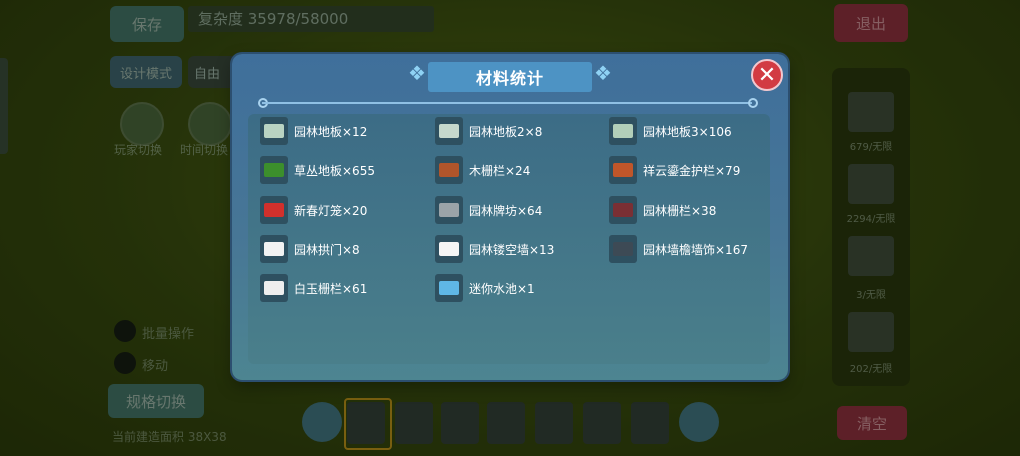 The image size is (1020, 456). Describe the element at coordinates (274, 249) in the screenshot. I see `arch-door-icon` at that location.